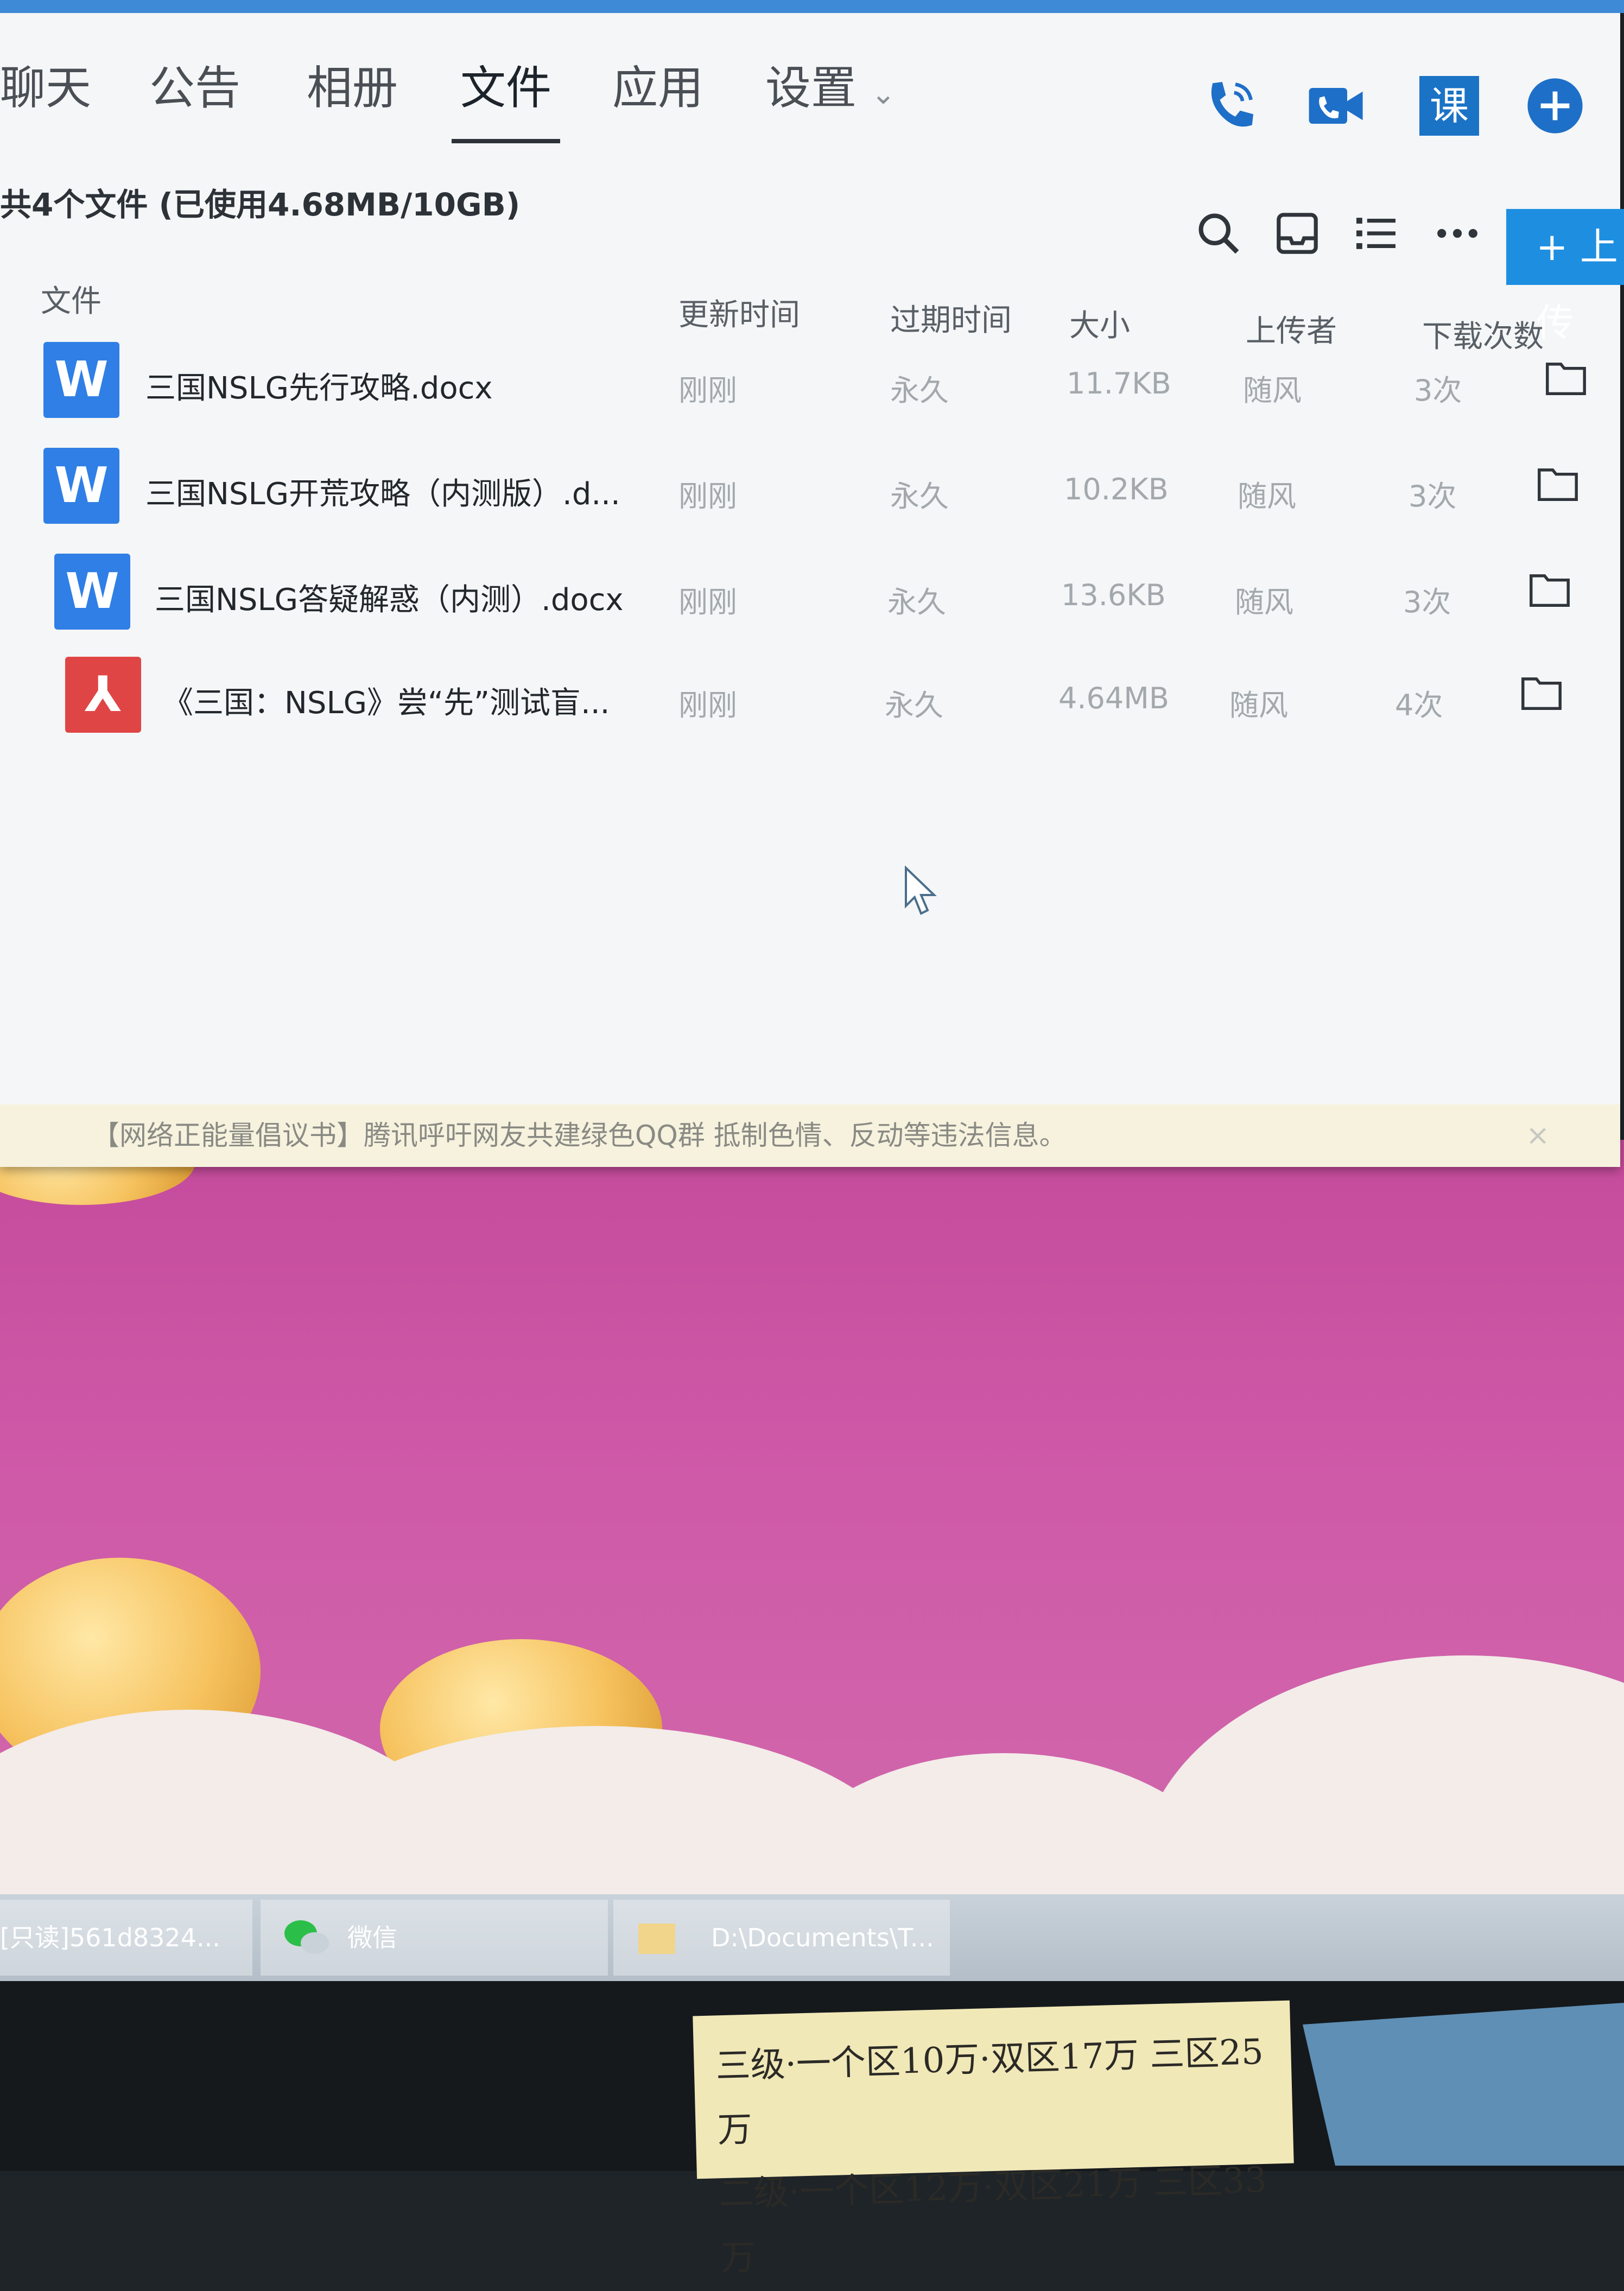 This screenshot has height=2291, width=1624. I want to click on phone-icon, so click(1229, 106).